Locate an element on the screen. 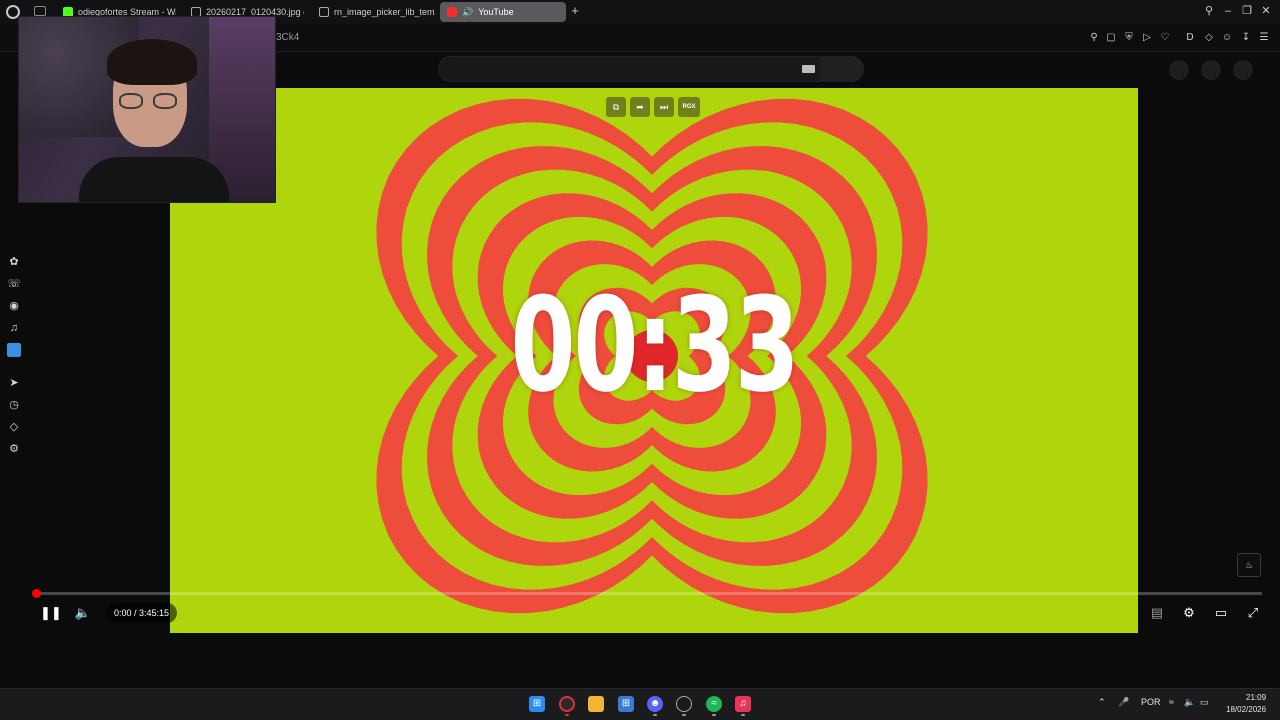  document-icon is located at coordinates (324, 12).